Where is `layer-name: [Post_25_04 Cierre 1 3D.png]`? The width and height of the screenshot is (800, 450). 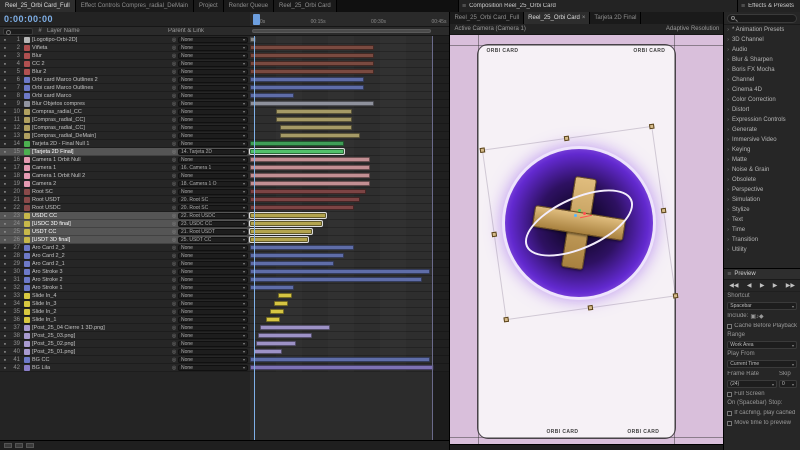 layer-name: [Post_25_04 Cierre 1 3D.png] is located at coordinates (101, 327).